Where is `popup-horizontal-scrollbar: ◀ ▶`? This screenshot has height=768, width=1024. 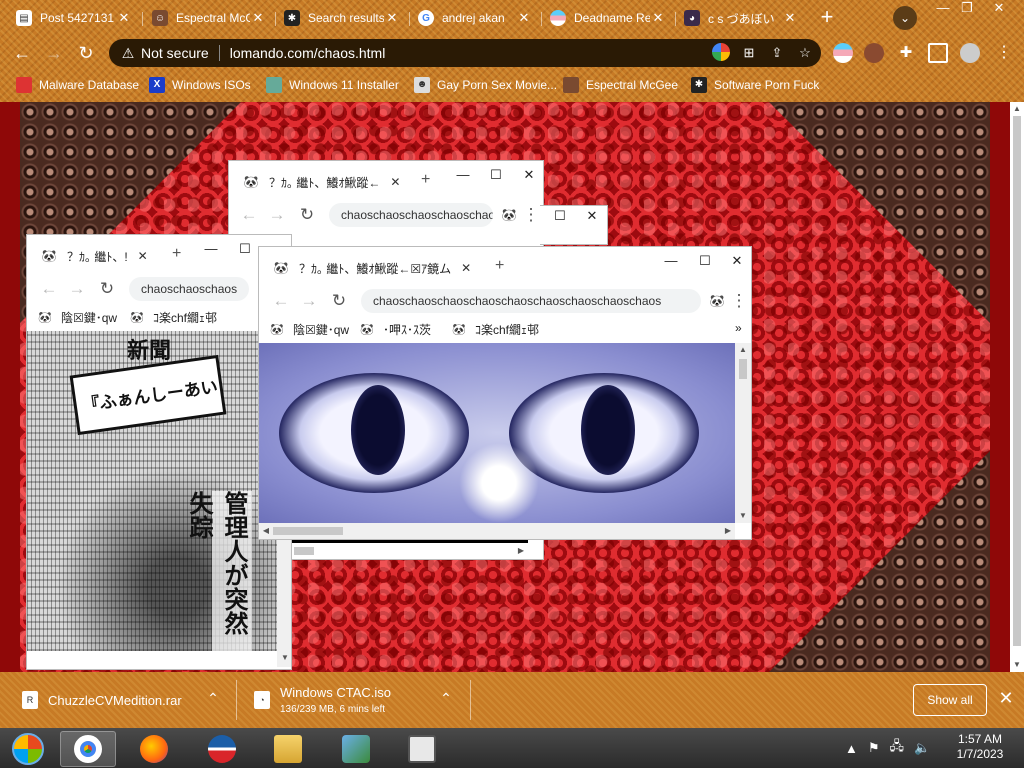
popup-horizontal-scrollbar: ◀ ▶ is located at coordinates (497, 531).